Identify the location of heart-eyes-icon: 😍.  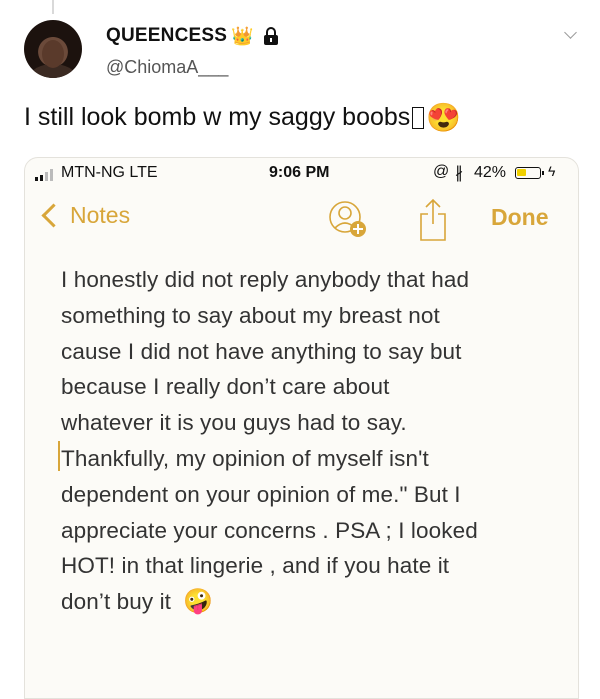
(444, 117).